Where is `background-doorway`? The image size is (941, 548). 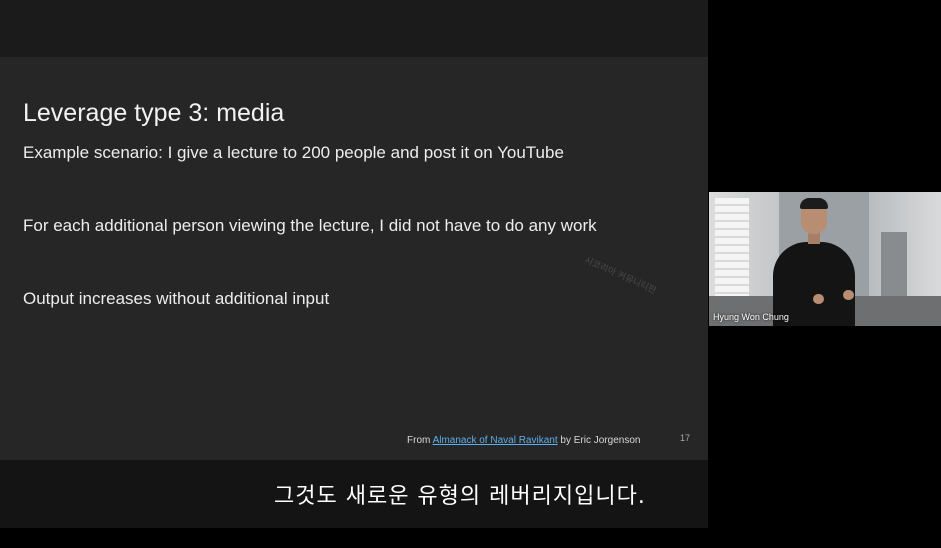
background-doorway is located at coordinates (894, 268).